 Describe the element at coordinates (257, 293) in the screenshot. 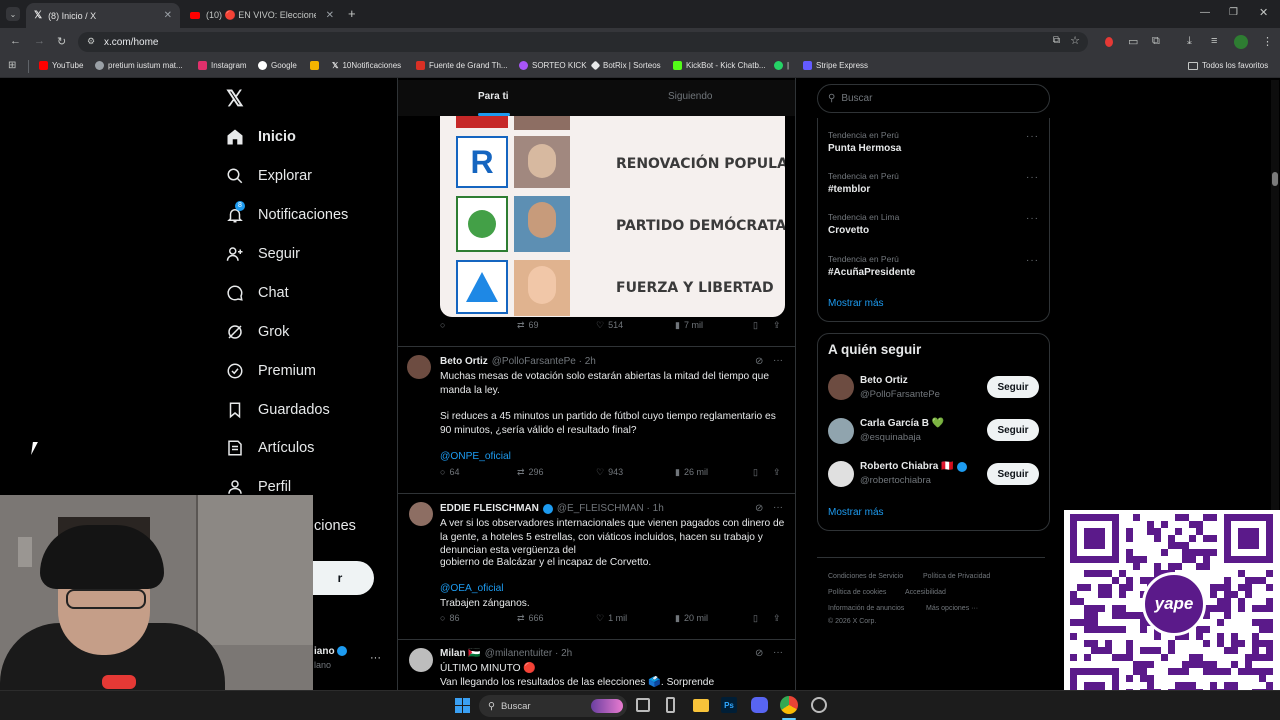

I see `nav-chat: Chat` at that location.